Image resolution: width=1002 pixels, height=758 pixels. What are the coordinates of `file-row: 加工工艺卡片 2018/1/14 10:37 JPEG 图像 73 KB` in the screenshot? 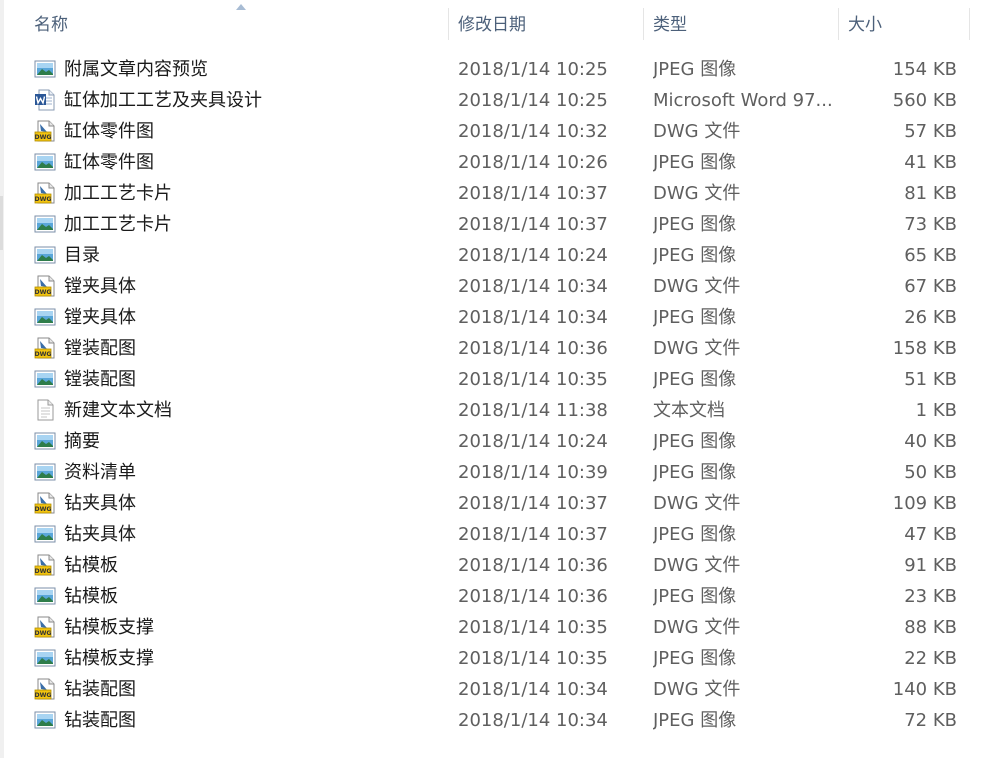 It's located at (501, 224).